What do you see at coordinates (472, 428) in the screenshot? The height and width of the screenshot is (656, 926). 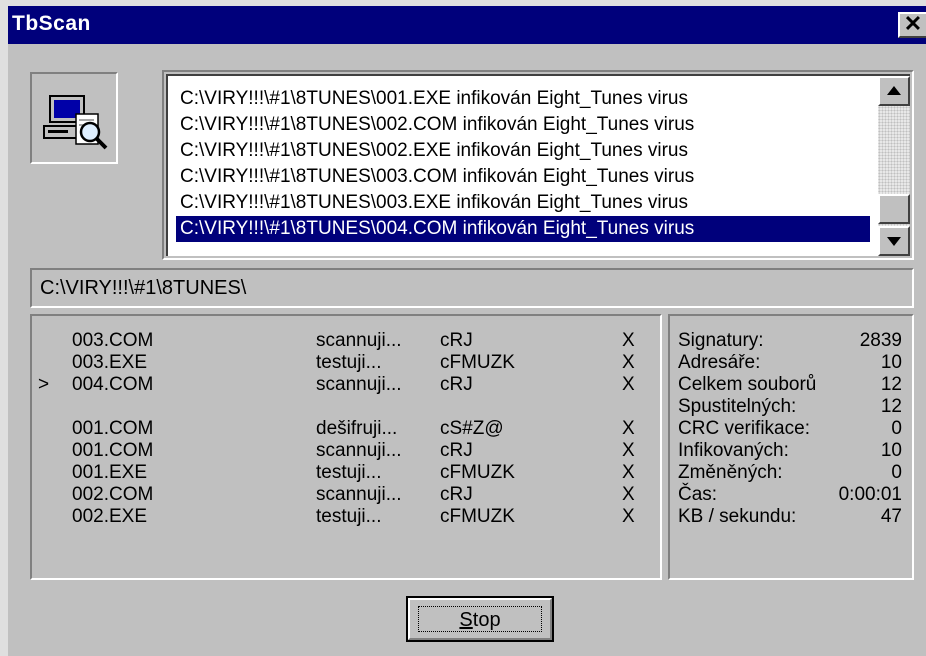 I see `row-code: cS#Z@` at bounding box center [472, 428].